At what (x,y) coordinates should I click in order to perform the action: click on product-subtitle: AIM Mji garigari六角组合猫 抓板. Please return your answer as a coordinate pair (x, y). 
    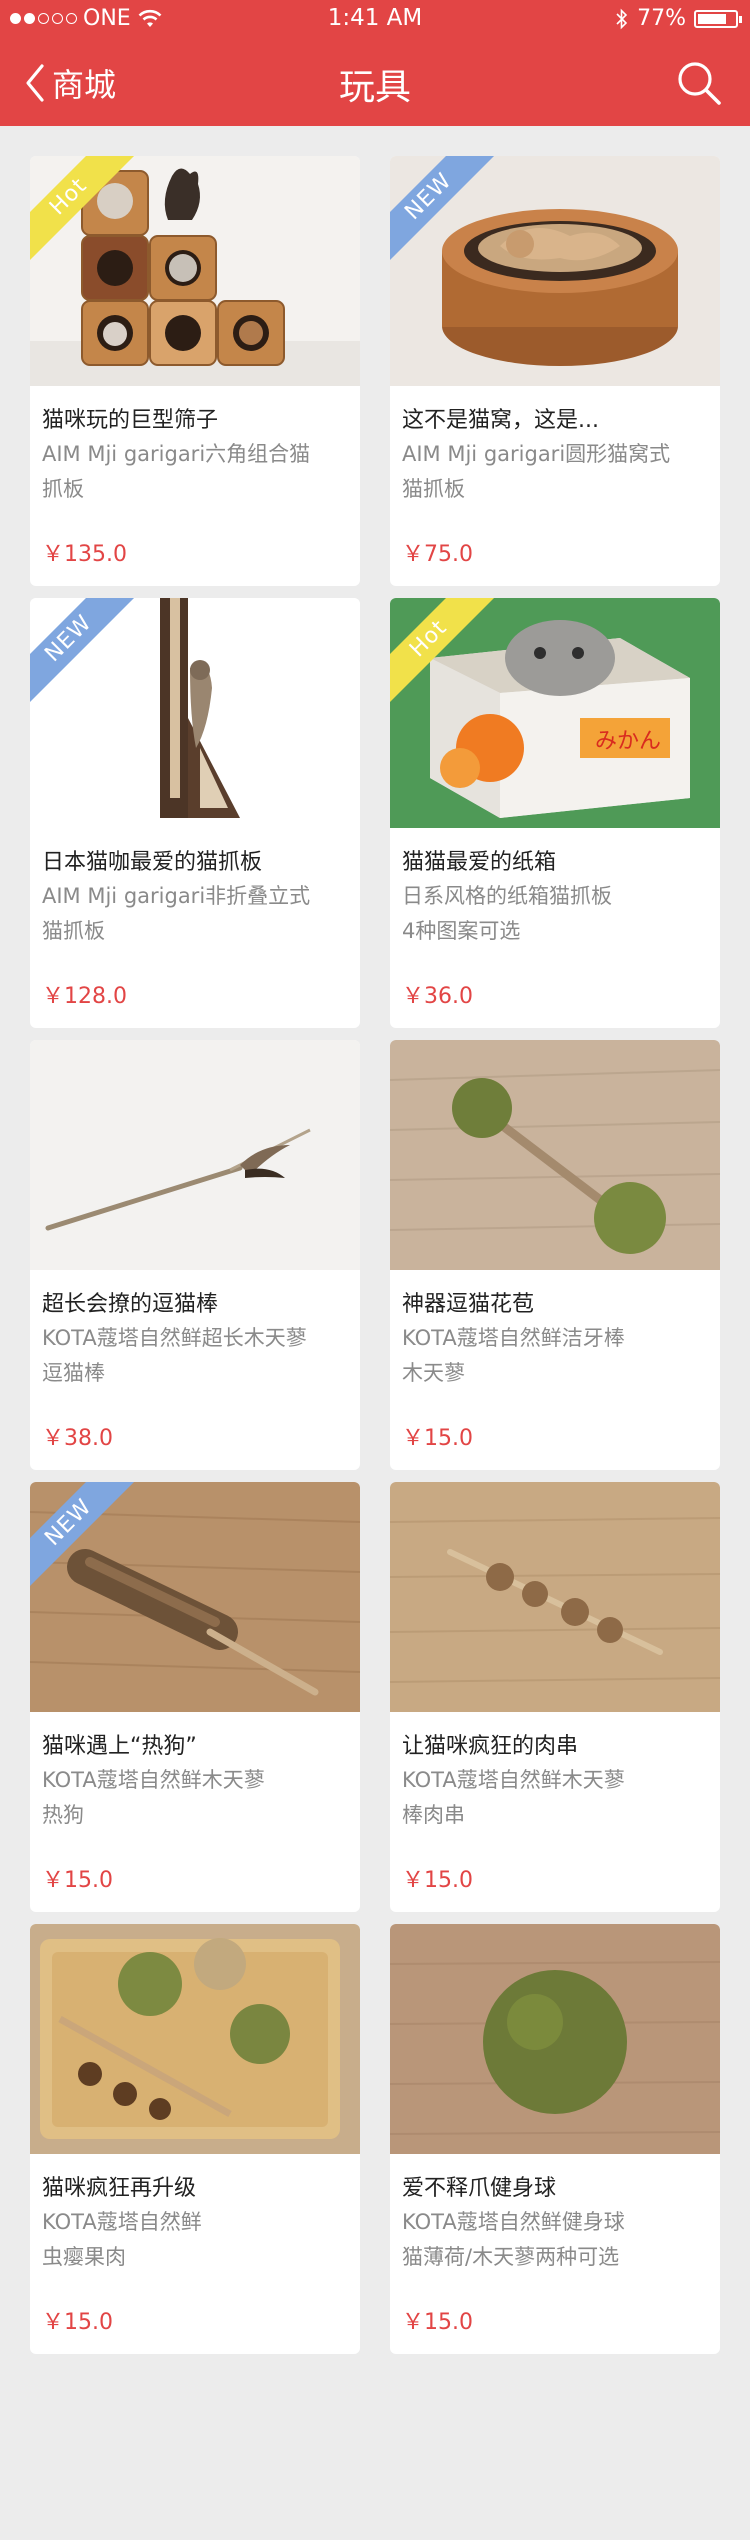
    Looking at the image, I should click on (195, 472).